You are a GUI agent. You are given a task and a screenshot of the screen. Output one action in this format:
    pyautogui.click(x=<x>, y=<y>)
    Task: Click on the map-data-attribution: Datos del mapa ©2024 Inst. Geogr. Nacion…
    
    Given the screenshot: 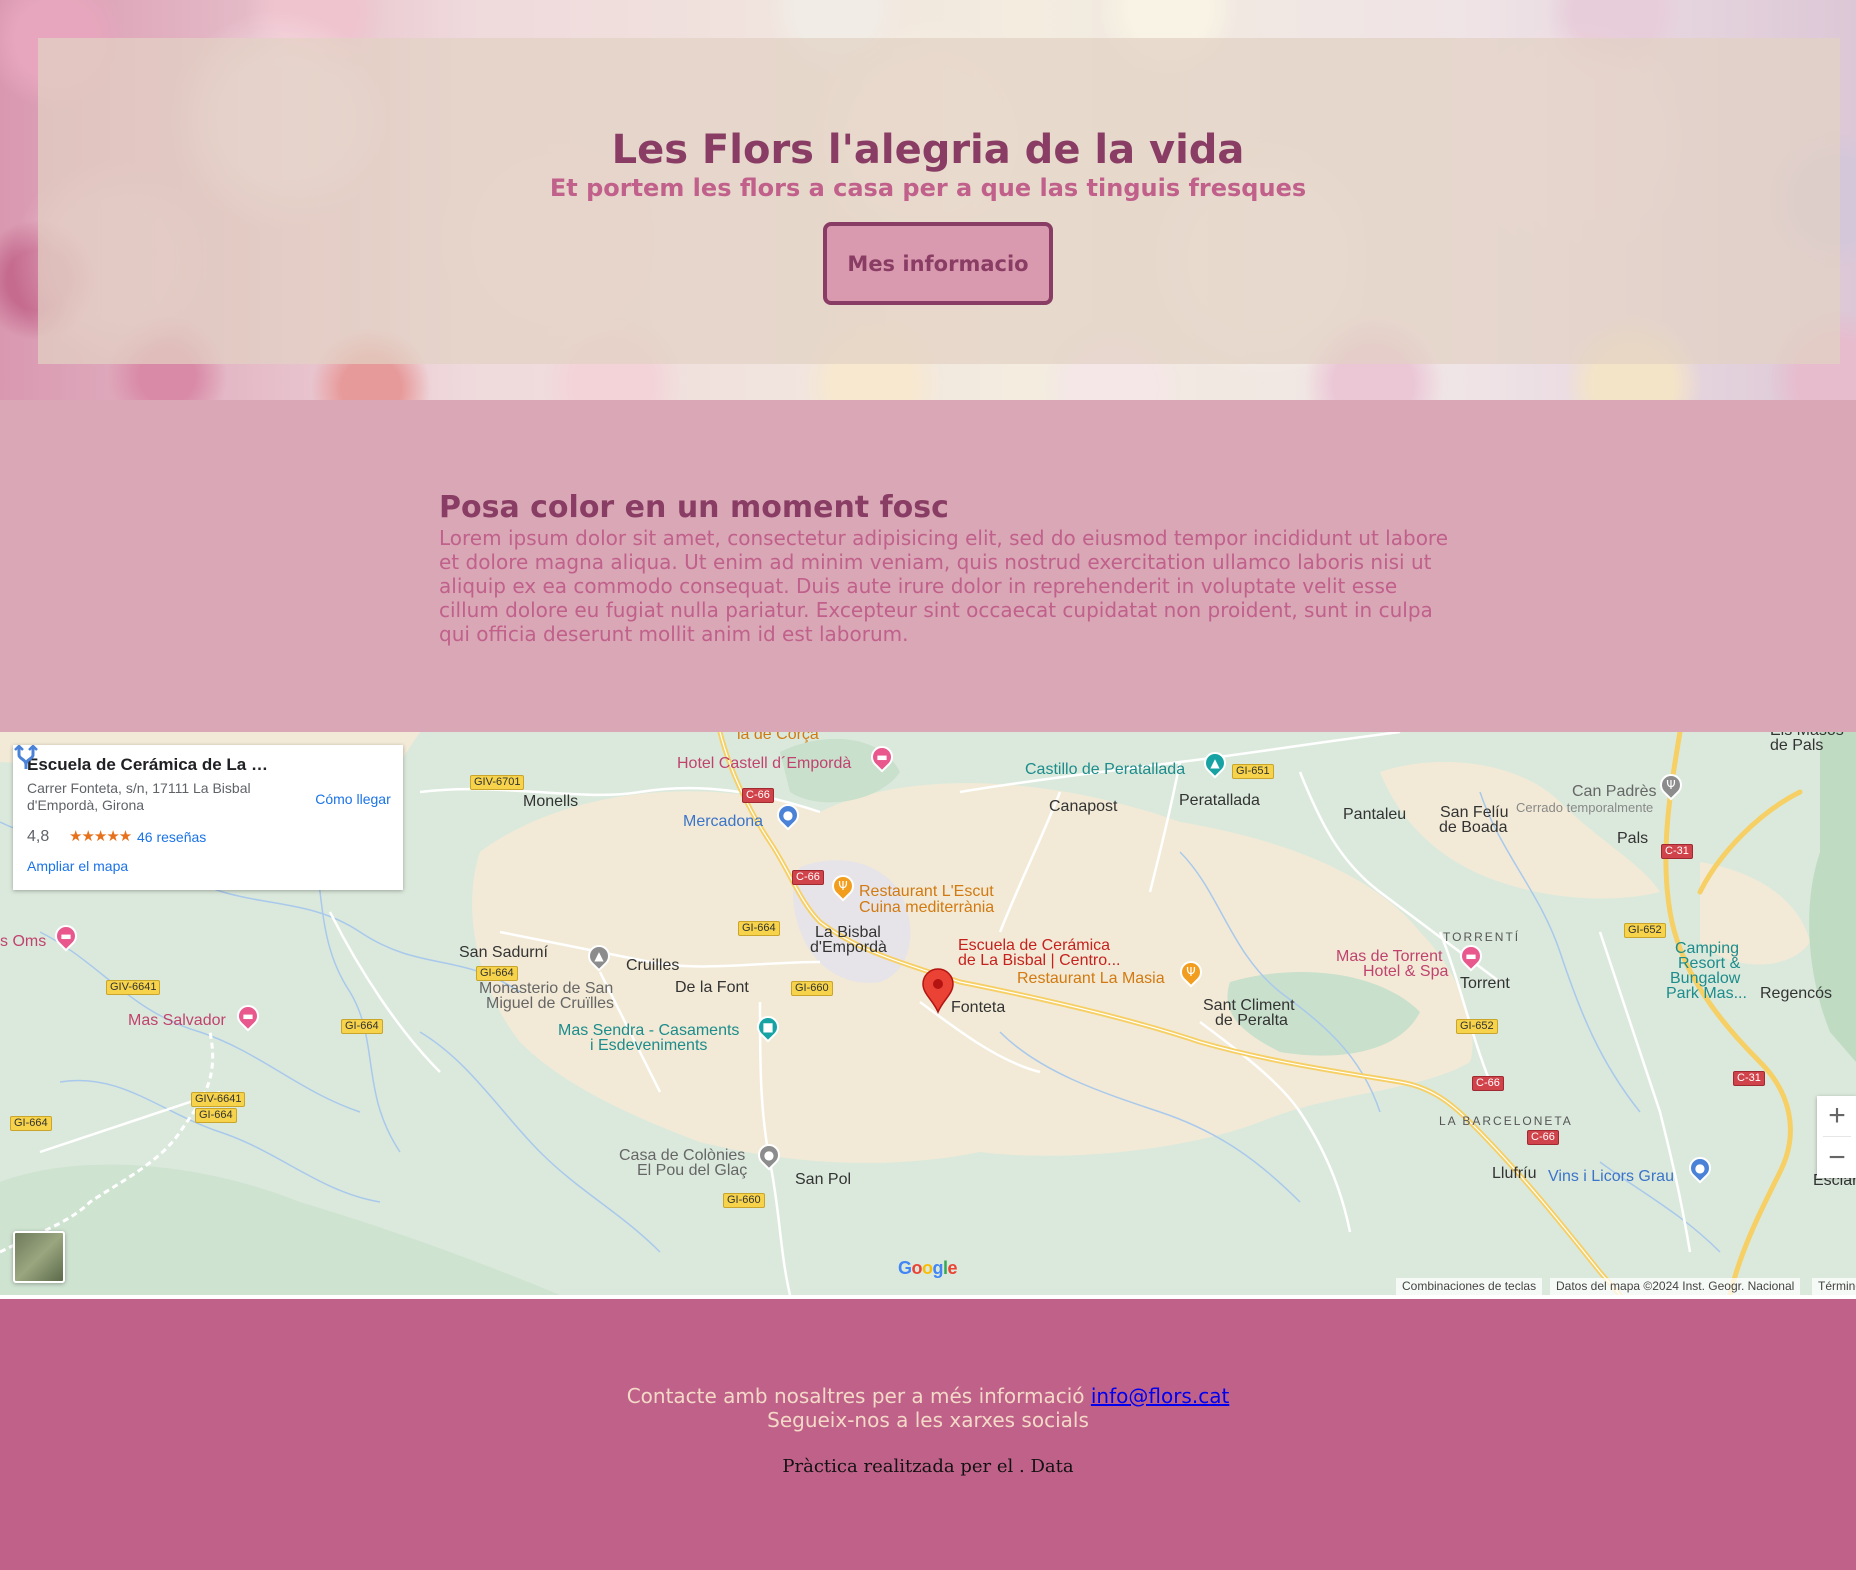 What is the action you would take?
    pyautogui.click(x=1675, y=1286)
    